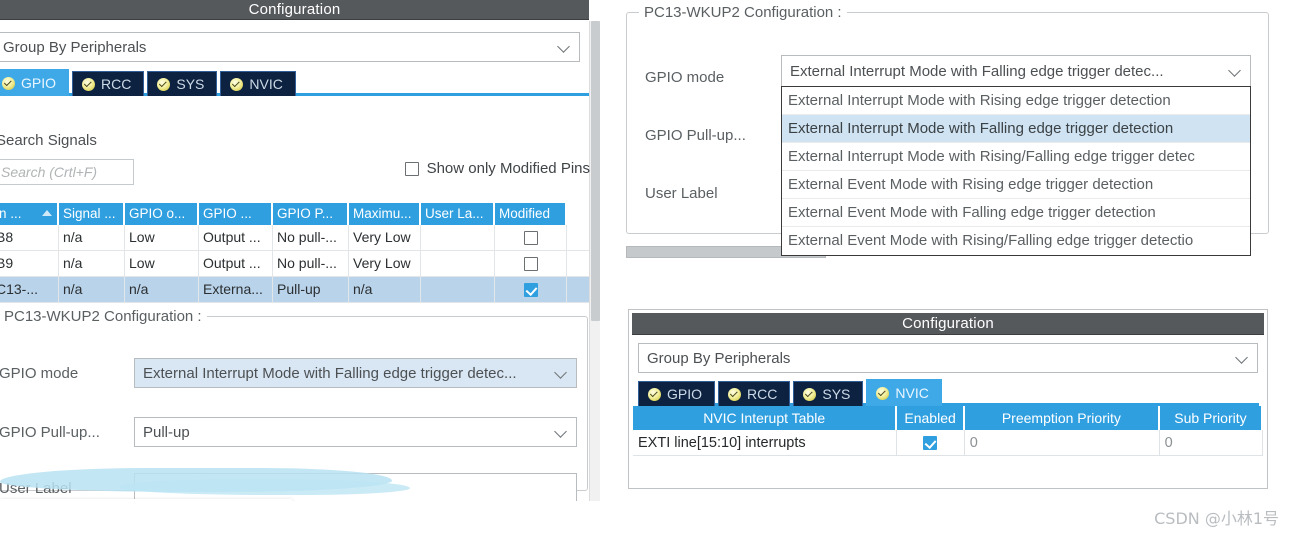  I want to click on left-tab-rcc: RCC, so click(108, 83).